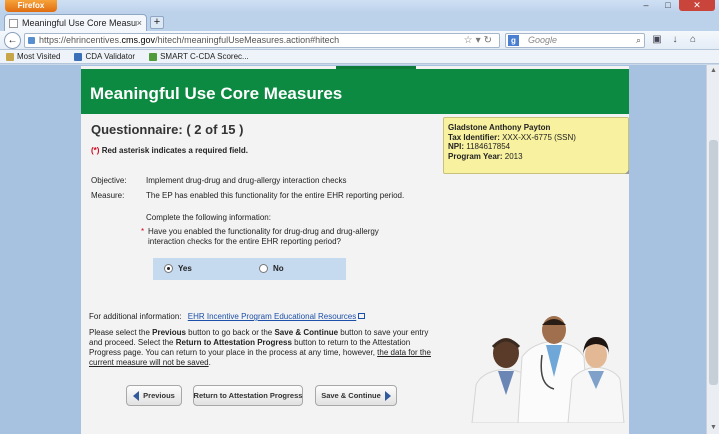 The width and height of the screenshot is (719, 434). What do you see at coordinates (136, 395) in the screenshot?
I see `arrow-left-icon` at bounding box center [136, 395].